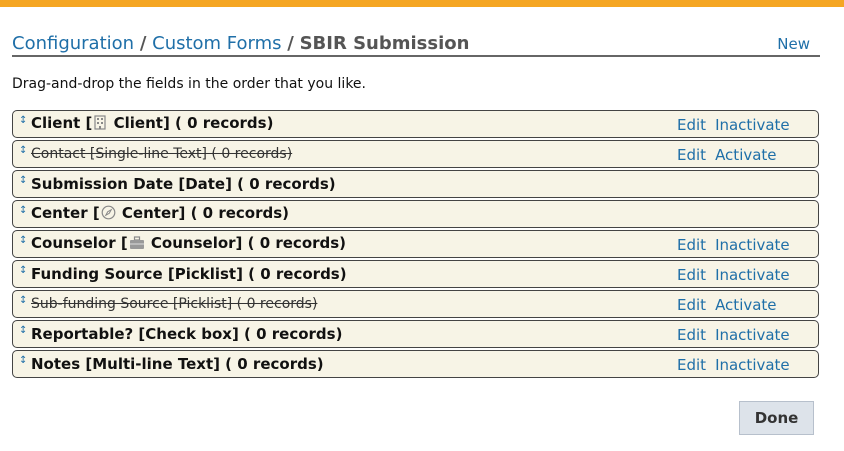 This screenshot has width=844, height=451. What do you see at coordinates (203, 213) in the screenshot?
I see `field-label-text: Center] ( 0 records)` at bounding box center [203, 213].